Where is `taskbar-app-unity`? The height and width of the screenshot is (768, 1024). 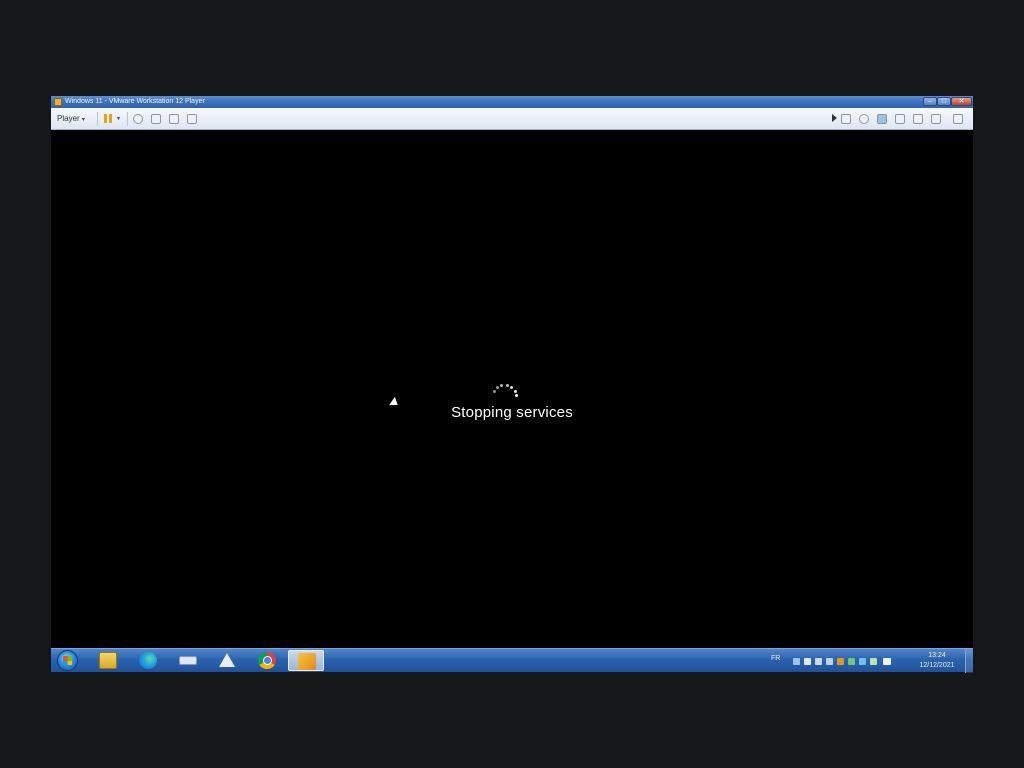 taskbar-app-unity is located at coordinates (227, 660).